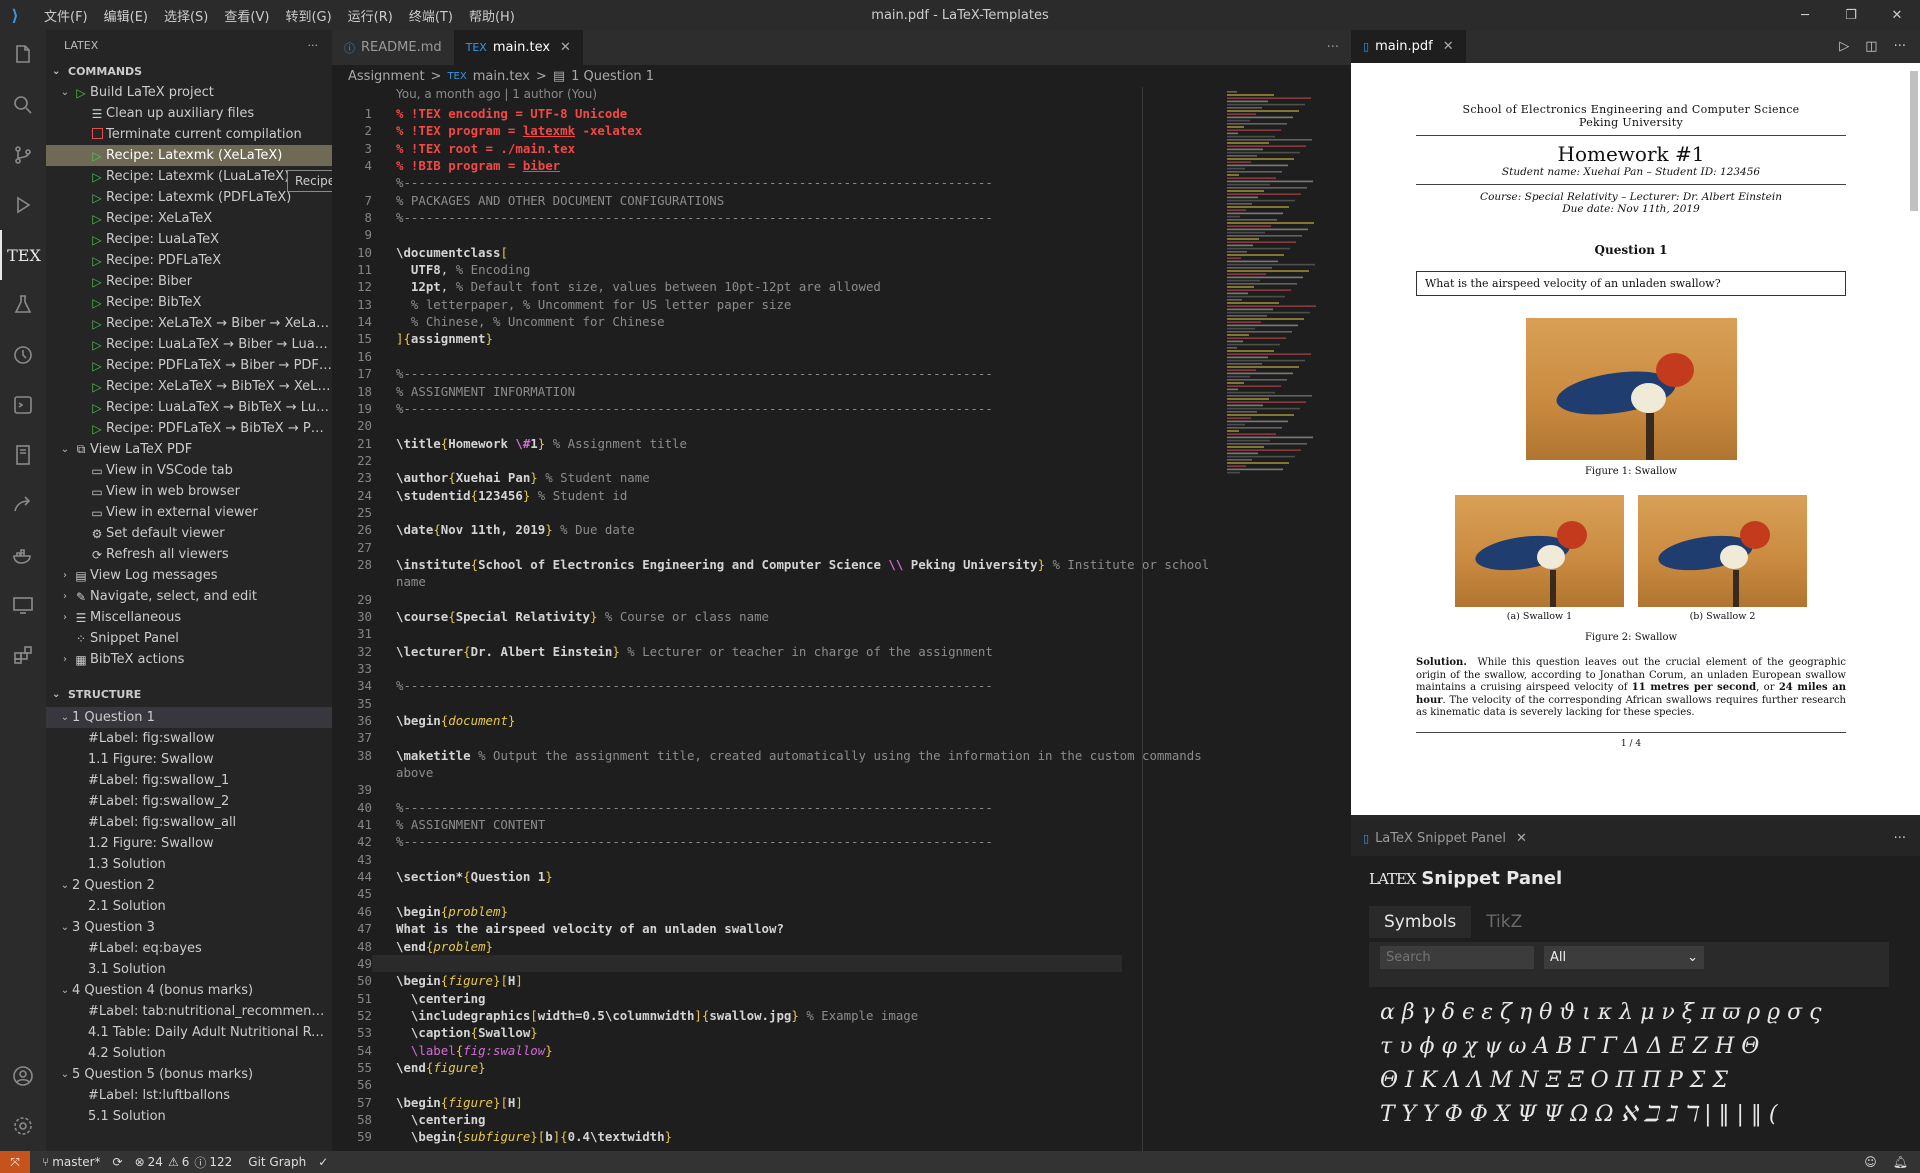 The height and width of the screenshot is (1173, 1920). I want to click on warning-count: 6, so click(186, 1162).